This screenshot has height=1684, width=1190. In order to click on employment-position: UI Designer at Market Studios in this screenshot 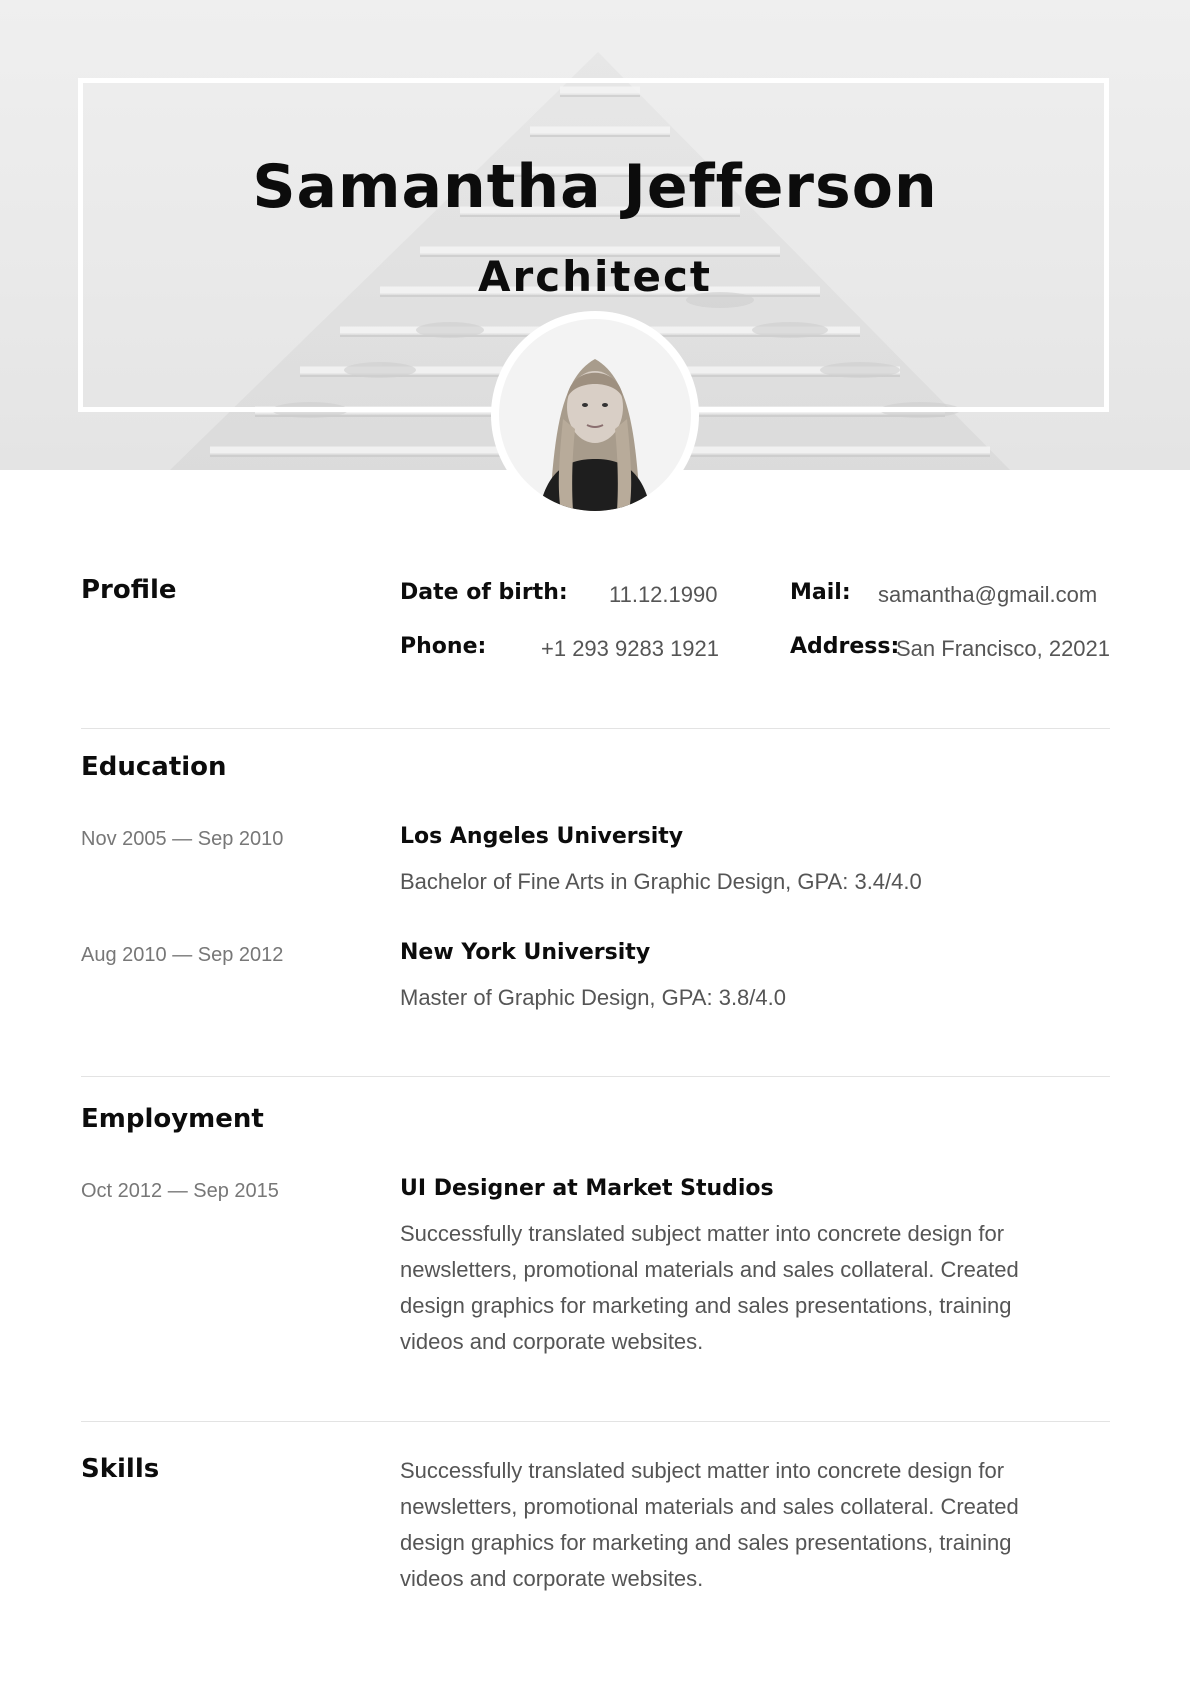, I will do `click(587, 1188)`.